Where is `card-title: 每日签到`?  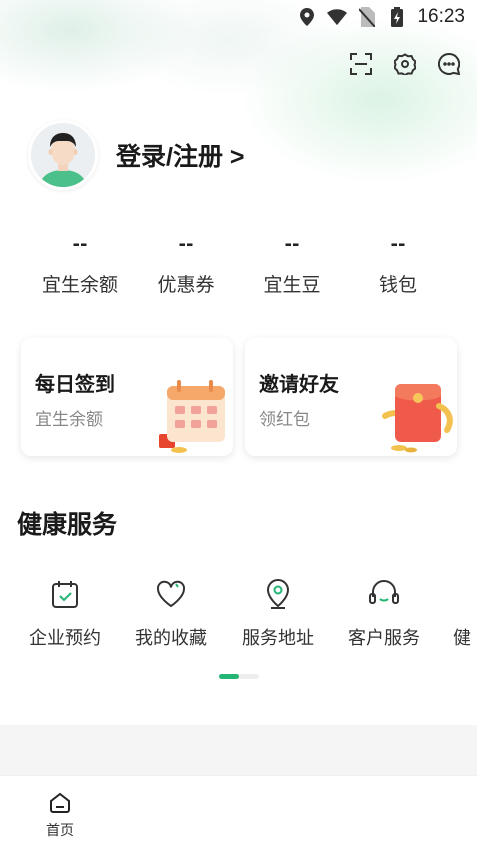
card-title: 每日签到 is located at coordinates (75, 384).